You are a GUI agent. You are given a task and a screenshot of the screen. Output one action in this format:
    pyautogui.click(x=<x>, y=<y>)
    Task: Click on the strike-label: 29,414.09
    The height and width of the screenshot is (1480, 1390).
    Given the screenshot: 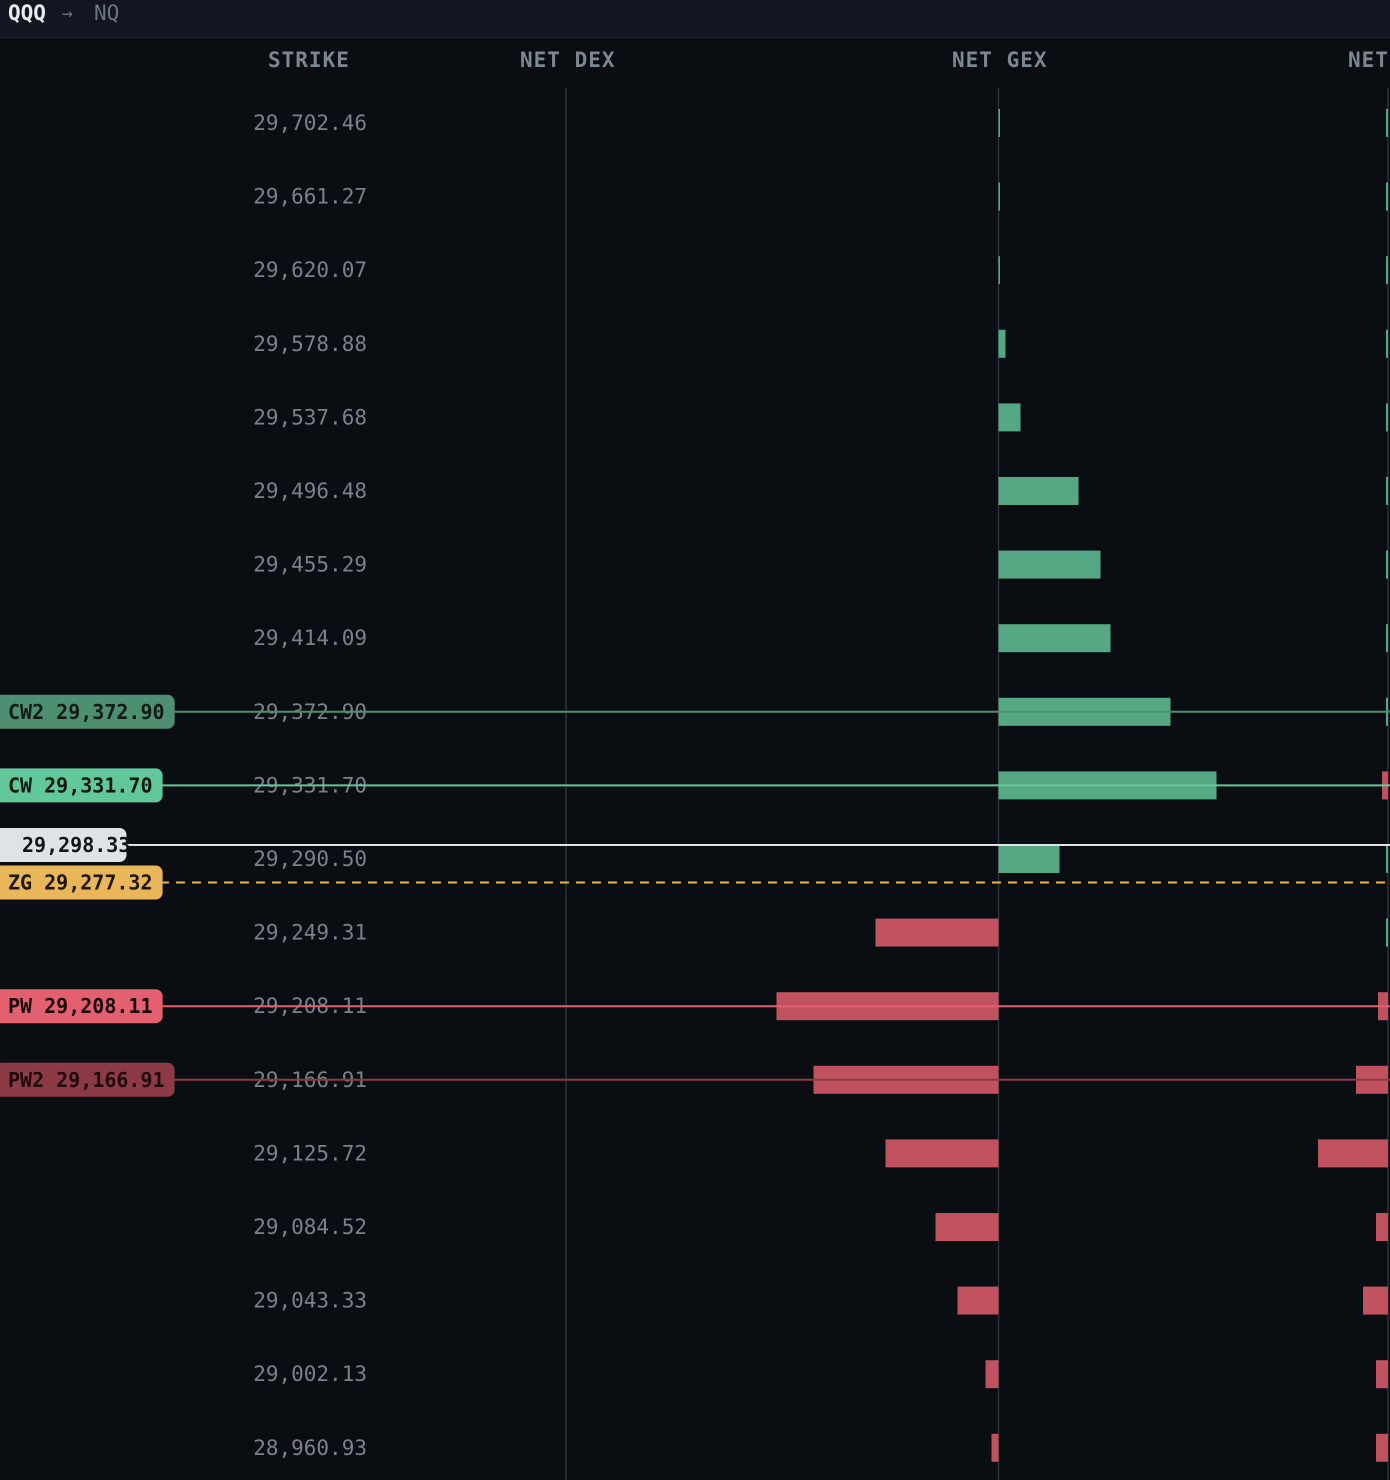 What is the action you would take?
    pyautogui.click(x=310, y=638)
    